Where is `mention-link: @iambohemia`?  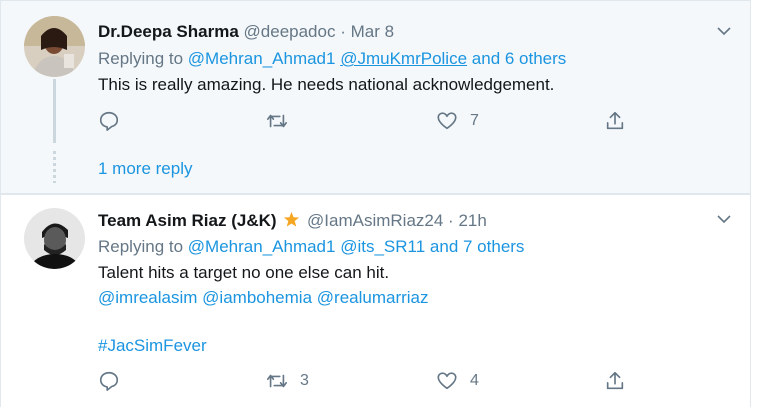
mention-link: @iambohemia is located at coordinates (257, 297).